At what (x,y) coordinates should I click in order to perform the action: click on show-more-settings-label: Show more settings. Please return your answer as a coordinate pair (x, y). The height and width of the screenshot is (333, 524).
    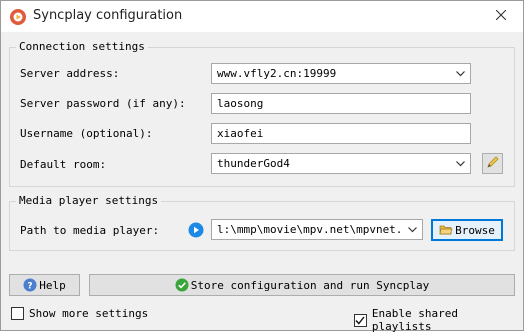
    Looking at the image, I should click on (89, 313).